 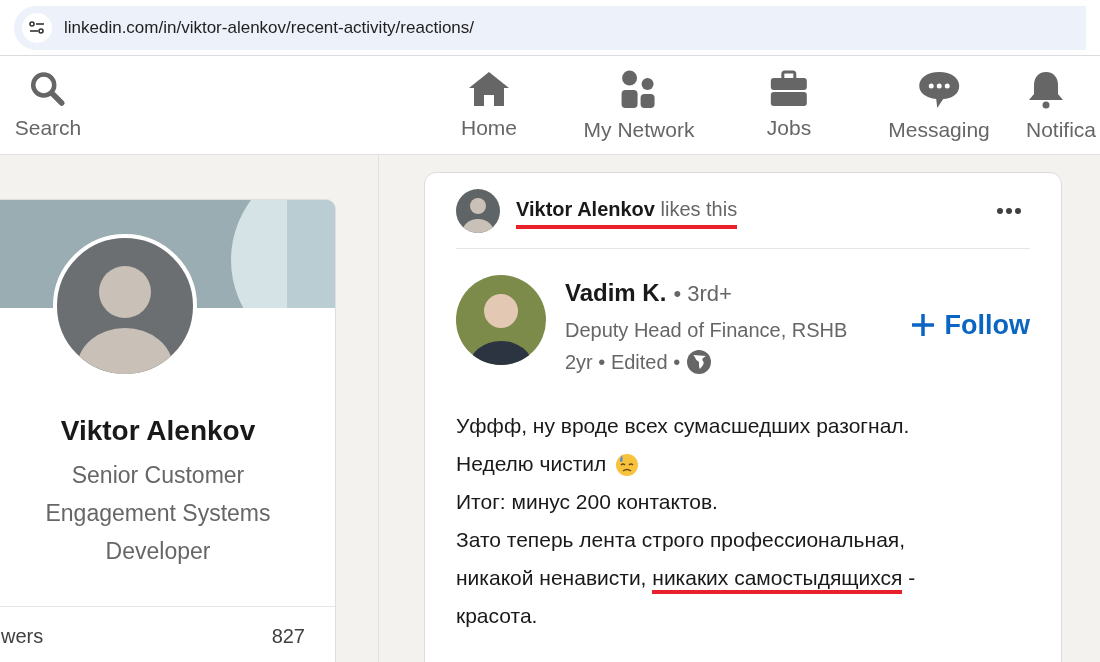 What do you see at coordinates (627, 209) in the screenshot?
I see `actor-line: Viktor Alenkov likes this` at bounding box center [627, 209].